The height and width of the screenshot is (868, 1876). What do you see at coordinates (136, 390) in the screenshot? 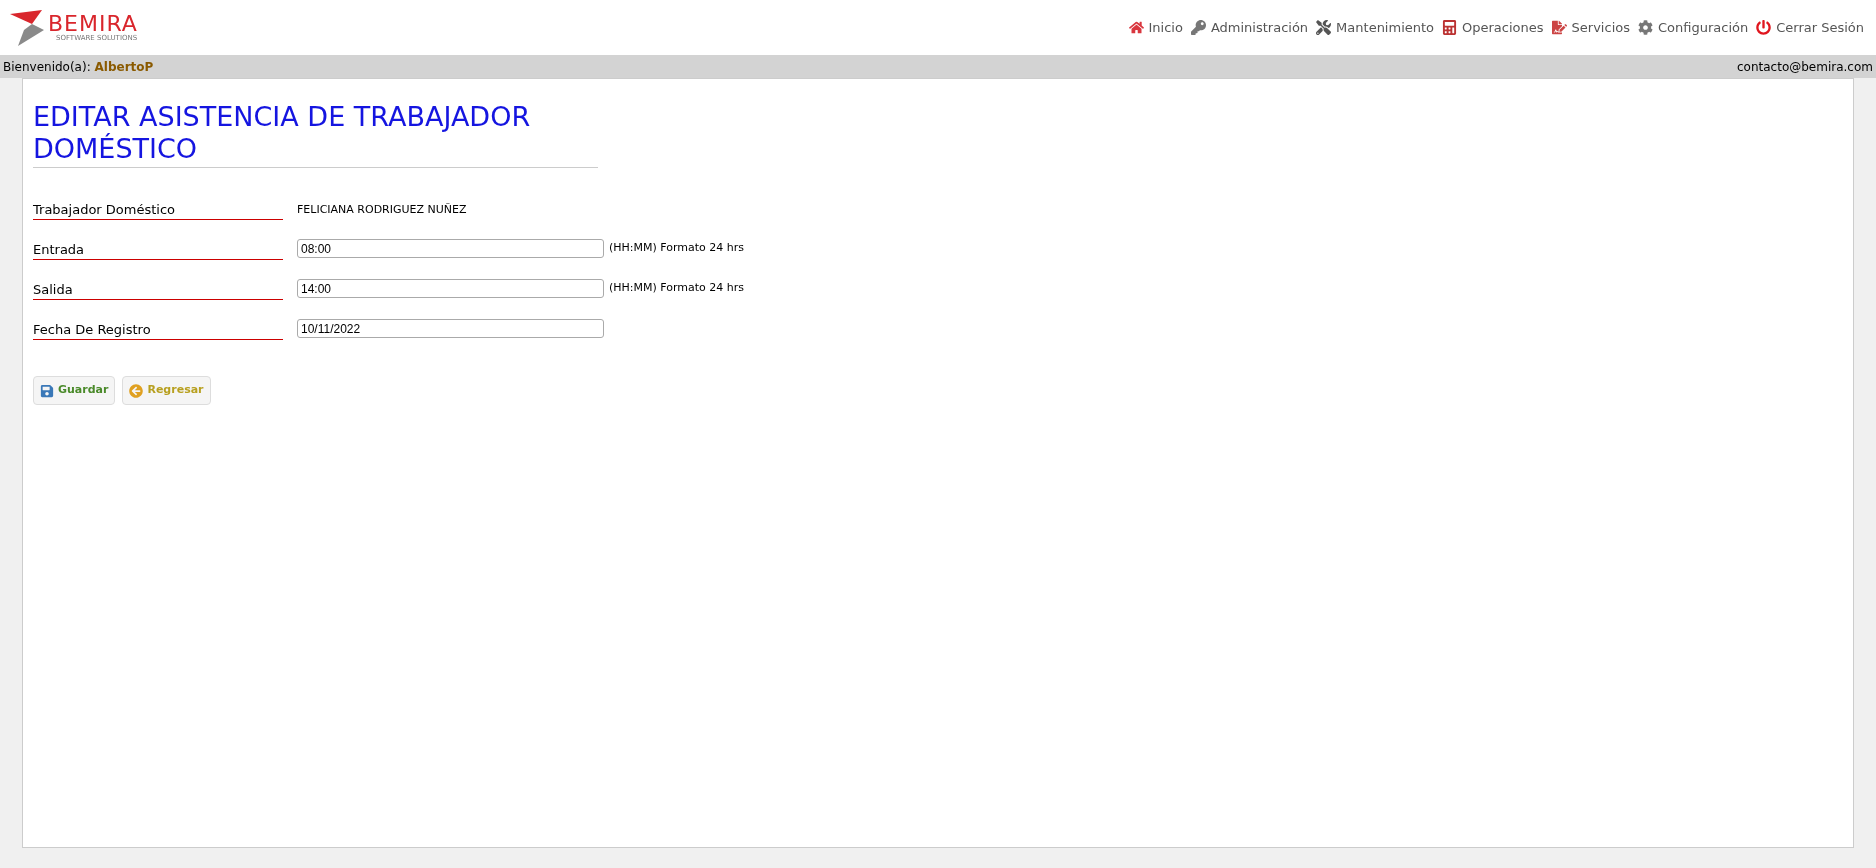
I see `back-arrow-icon` at bounding box center [136, 390].